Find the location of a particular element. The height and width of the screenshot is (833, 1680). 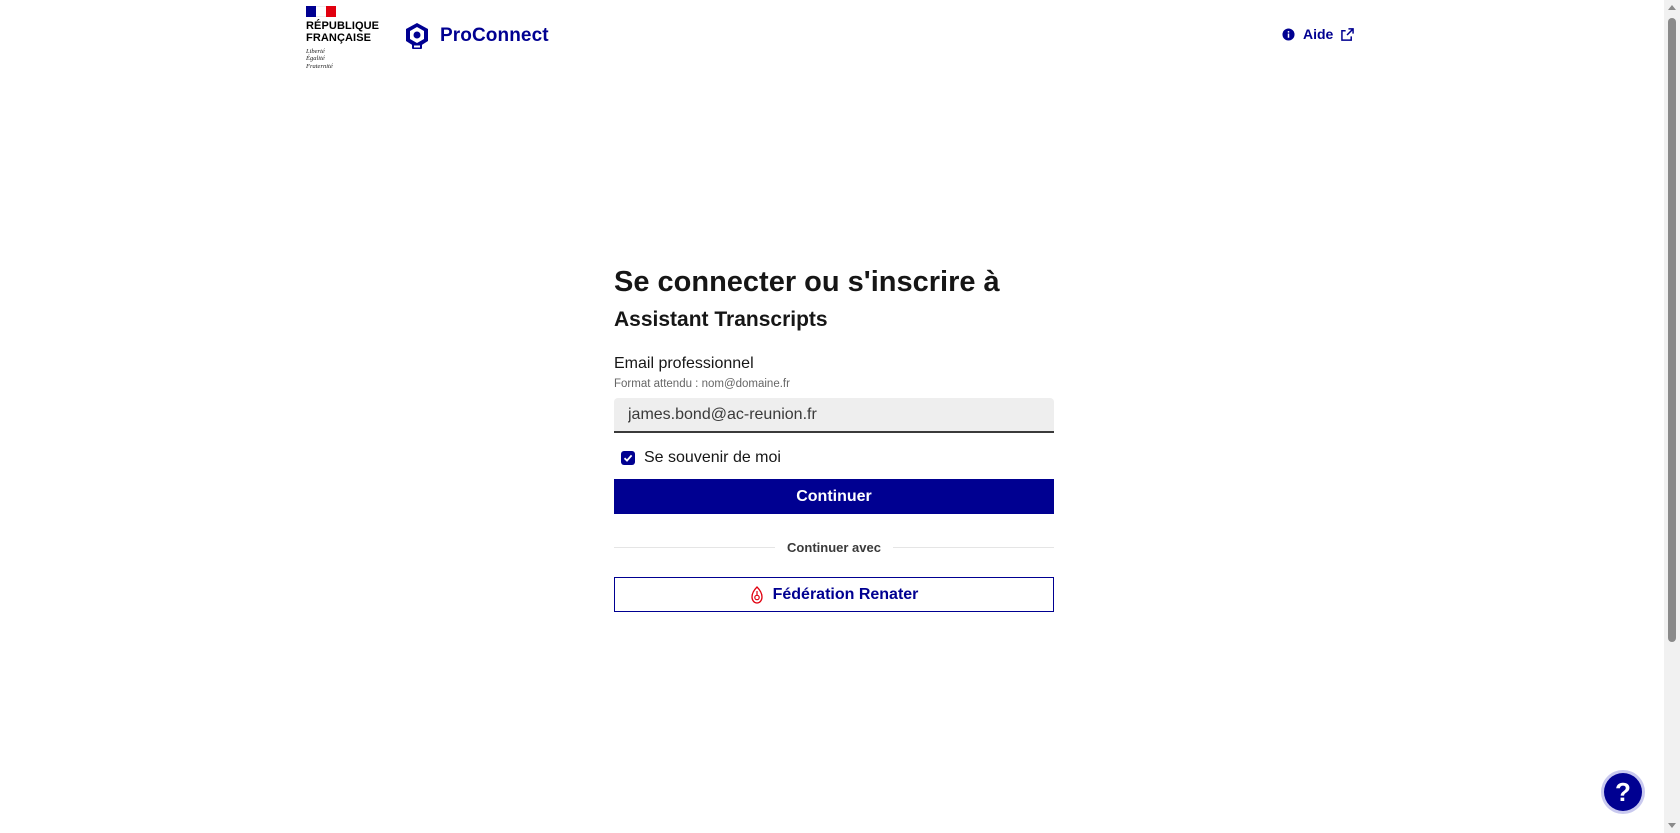

separator: Continuer avec is located at coordinates (834, 547).